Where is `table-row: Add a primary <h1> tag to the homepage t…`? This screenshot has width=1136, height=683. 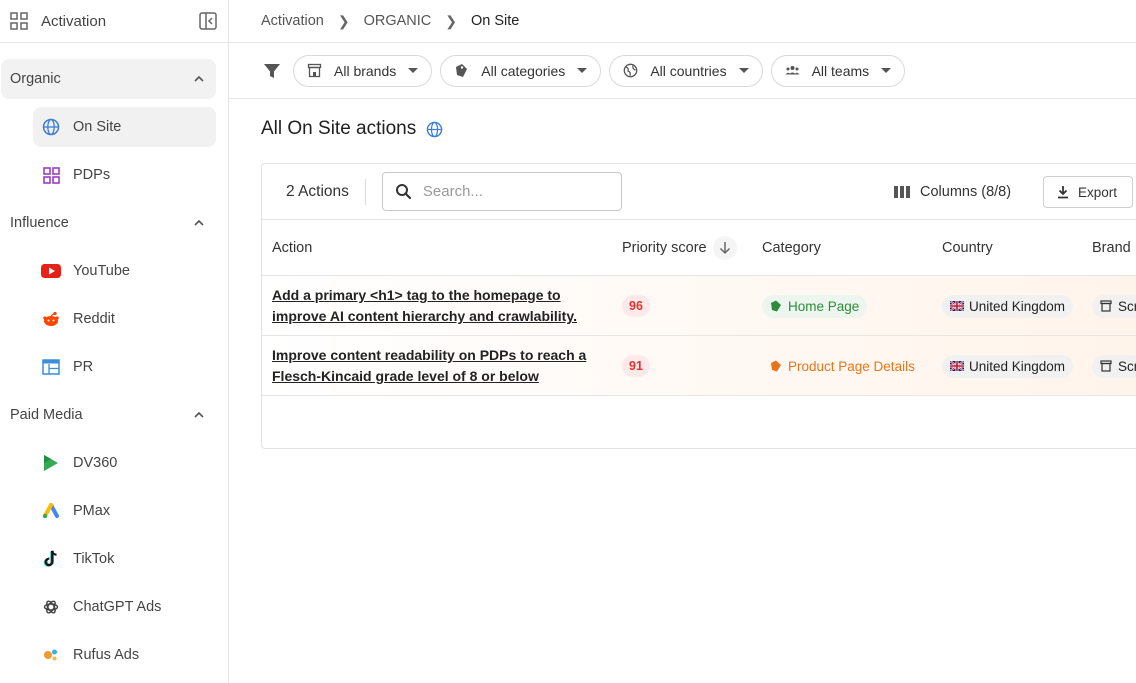
table-row: Add a primary <h1> tag to the homepage t… is located at coordinates (699, 306).